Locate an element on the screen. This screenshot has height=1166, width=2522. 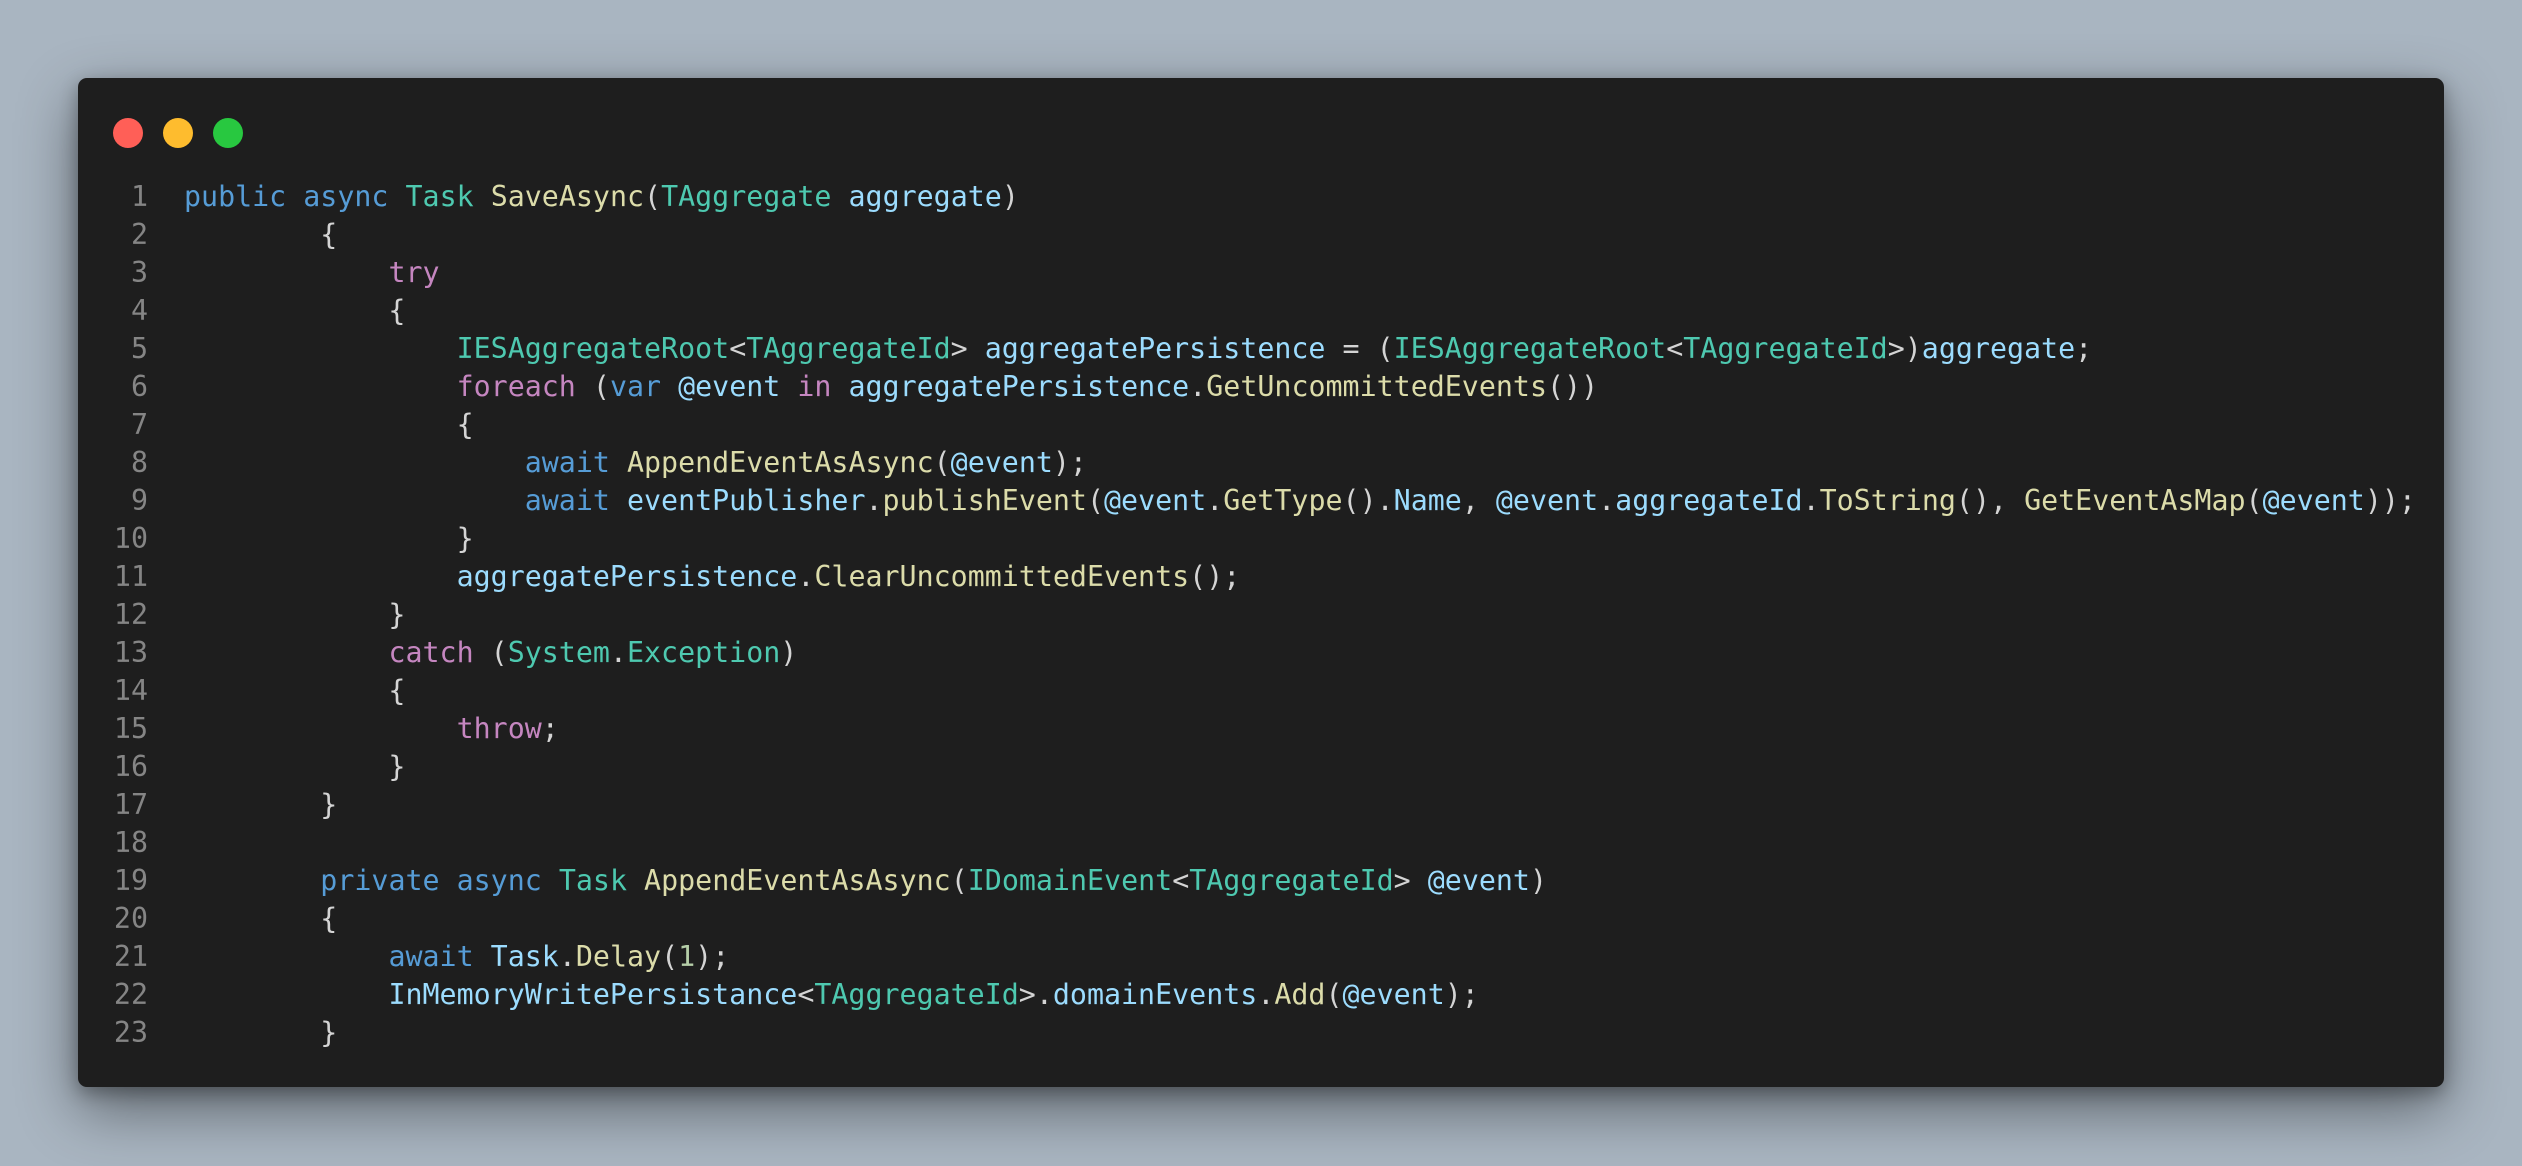
code-line: 18 is located at coordinates (1261, 843).